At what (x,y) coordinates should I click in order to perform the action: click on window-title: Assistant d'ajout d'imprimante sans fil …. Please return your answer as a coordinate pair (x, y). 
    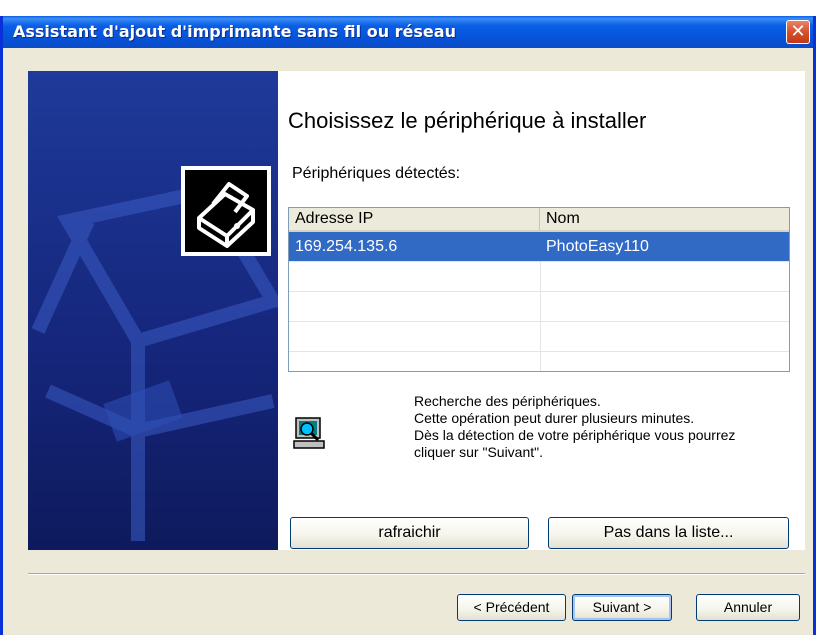
    Looking at the image, I should click on (234, 31).